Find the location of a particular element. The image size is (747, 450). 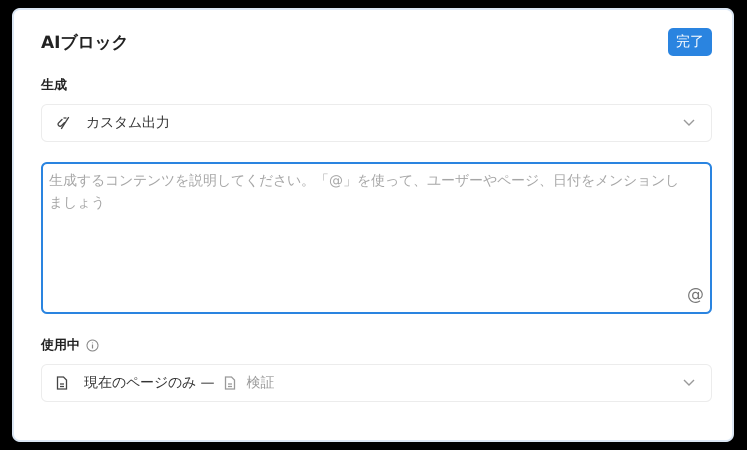

select-value: 現在のページのみ — is located at coordinates (149, 383).